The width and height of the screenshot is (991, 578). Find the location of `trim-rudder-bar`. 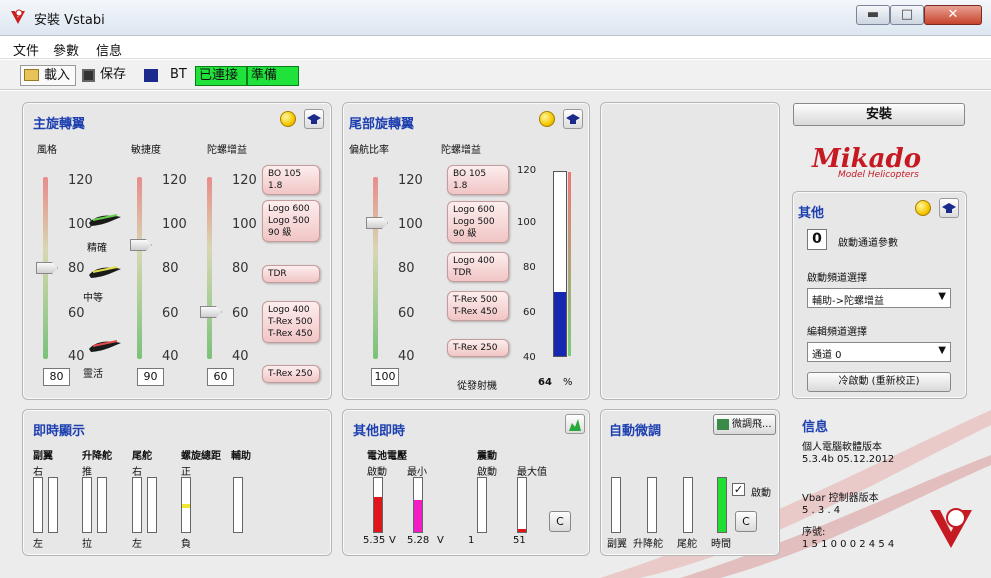

trim-rudder-bar is located at coordinates (688, 505).